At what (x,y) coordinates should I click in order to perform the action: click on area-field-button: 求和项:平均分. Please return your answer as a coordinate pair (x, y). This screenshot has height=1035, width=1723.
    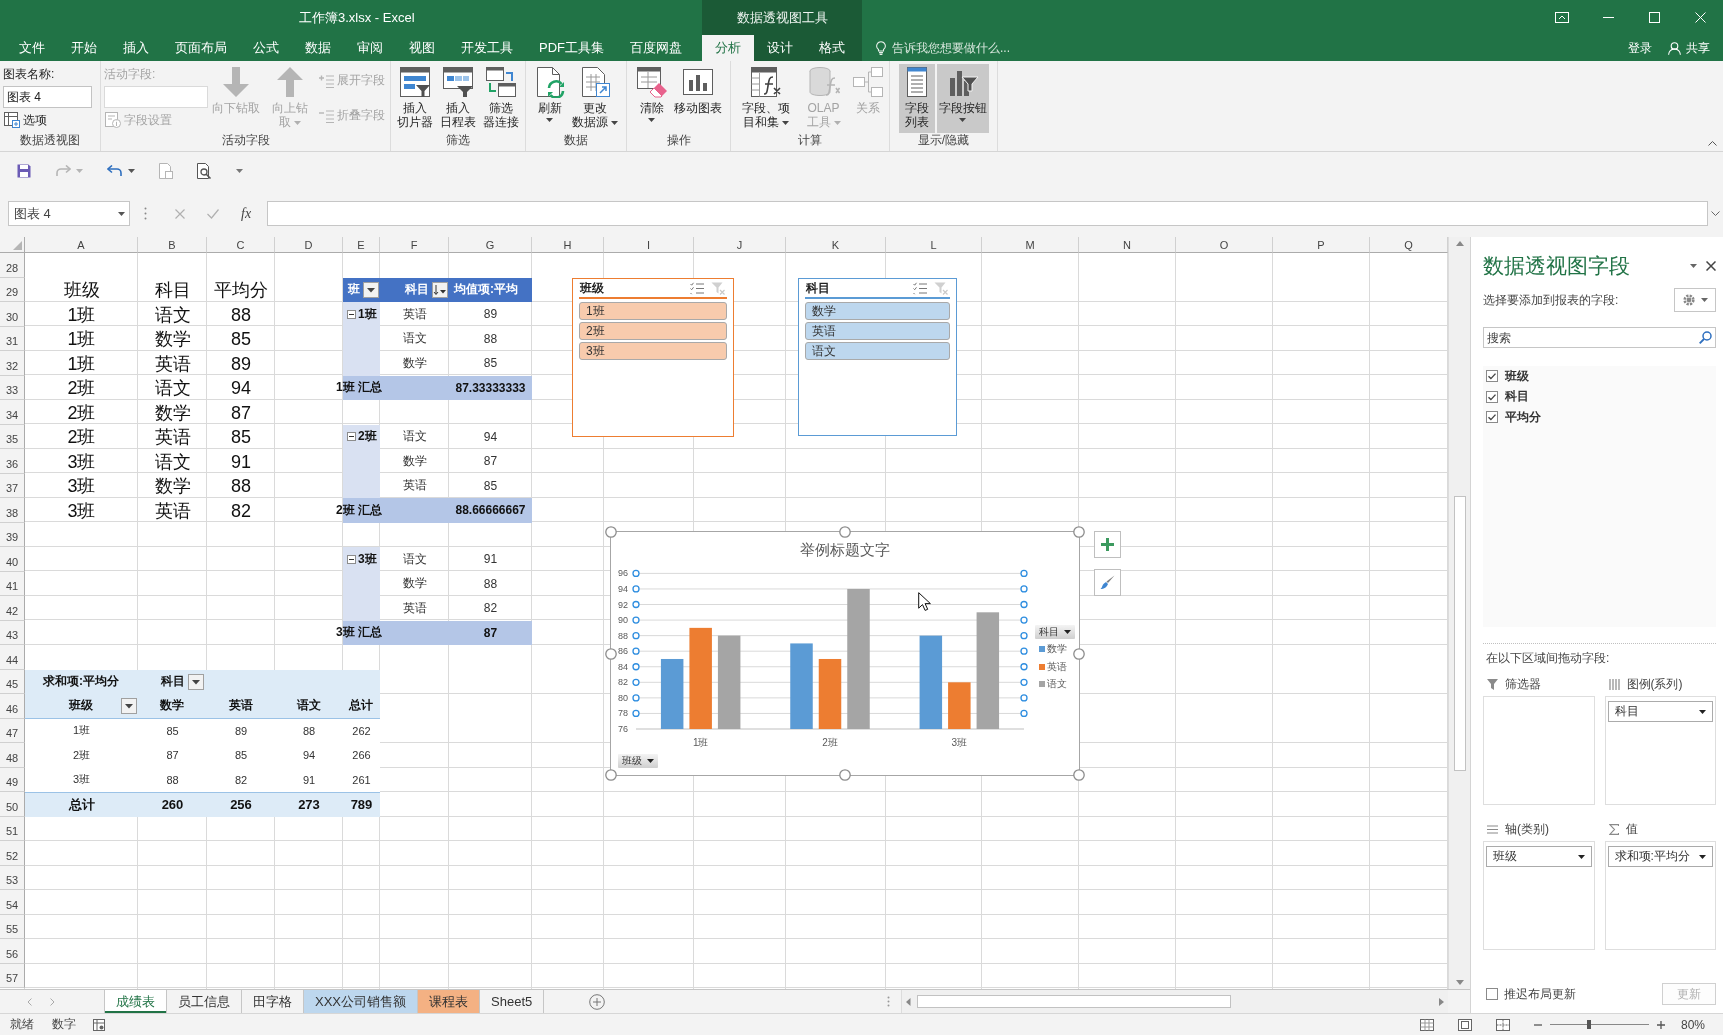
    Looking at the image, I should click on (1660, 856).